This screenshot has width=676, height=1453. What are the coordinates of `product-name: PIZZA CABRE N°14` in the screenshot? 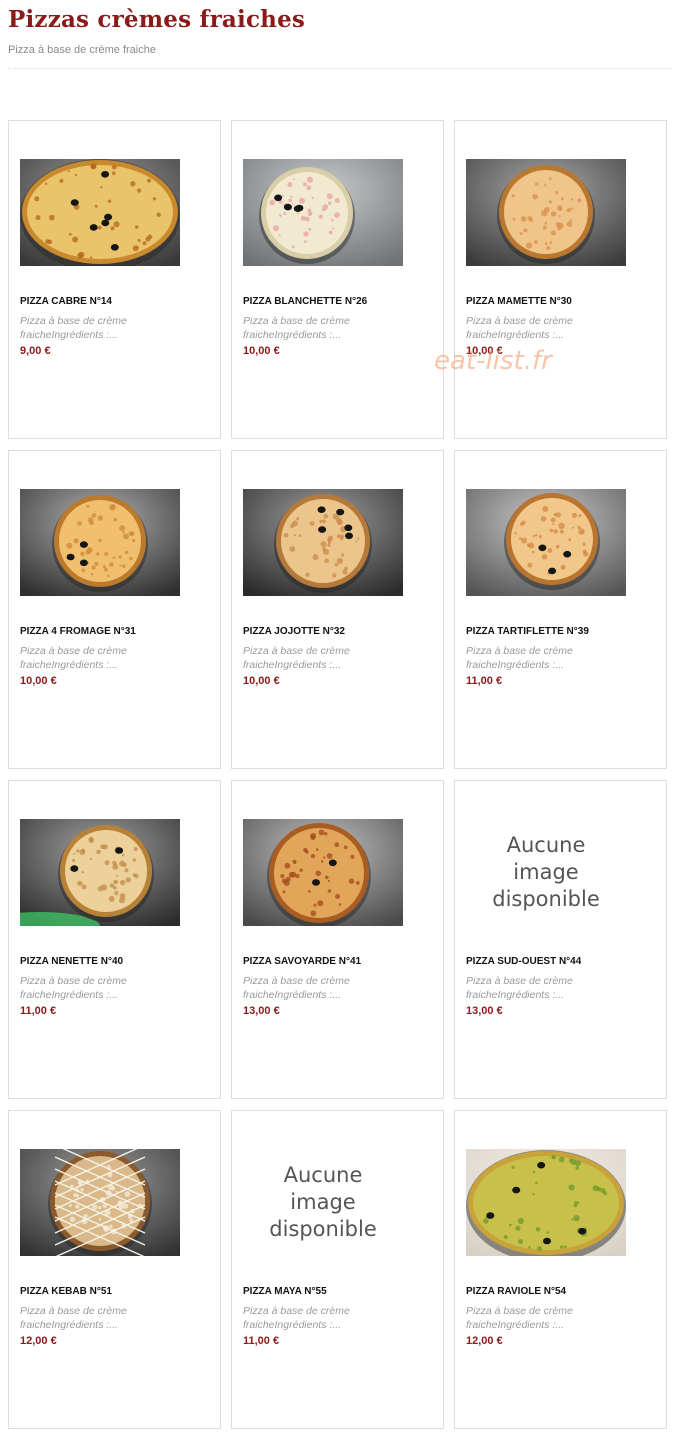 It's located at (66, 301).